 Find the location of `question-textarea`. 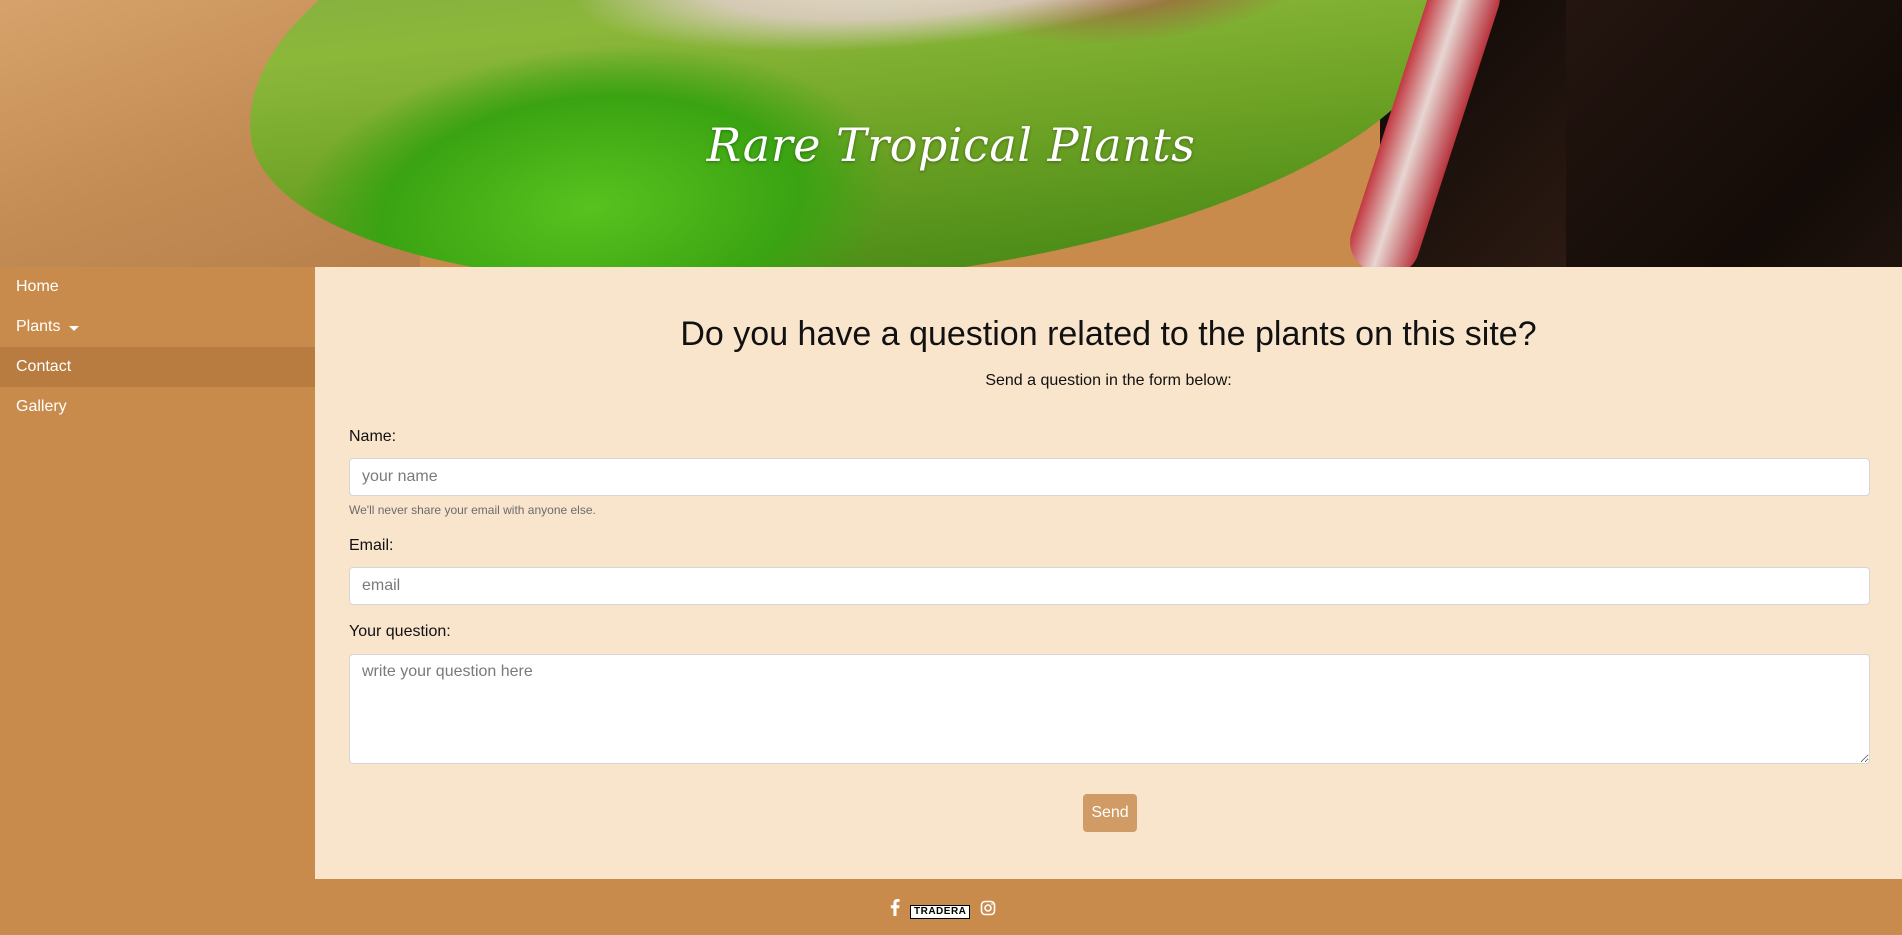

question-textarea is located at coordinates (1109, 709).